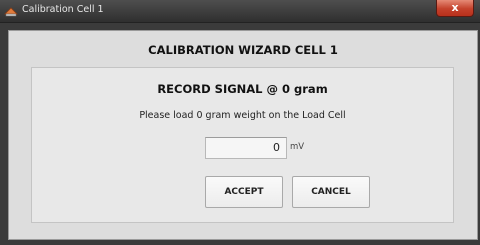 The image size is (480, 245). What do you see at coordinates (244, 192) in the screenshot?
I see `accept-button: ACCEPT` at bounding box center [244, 192].